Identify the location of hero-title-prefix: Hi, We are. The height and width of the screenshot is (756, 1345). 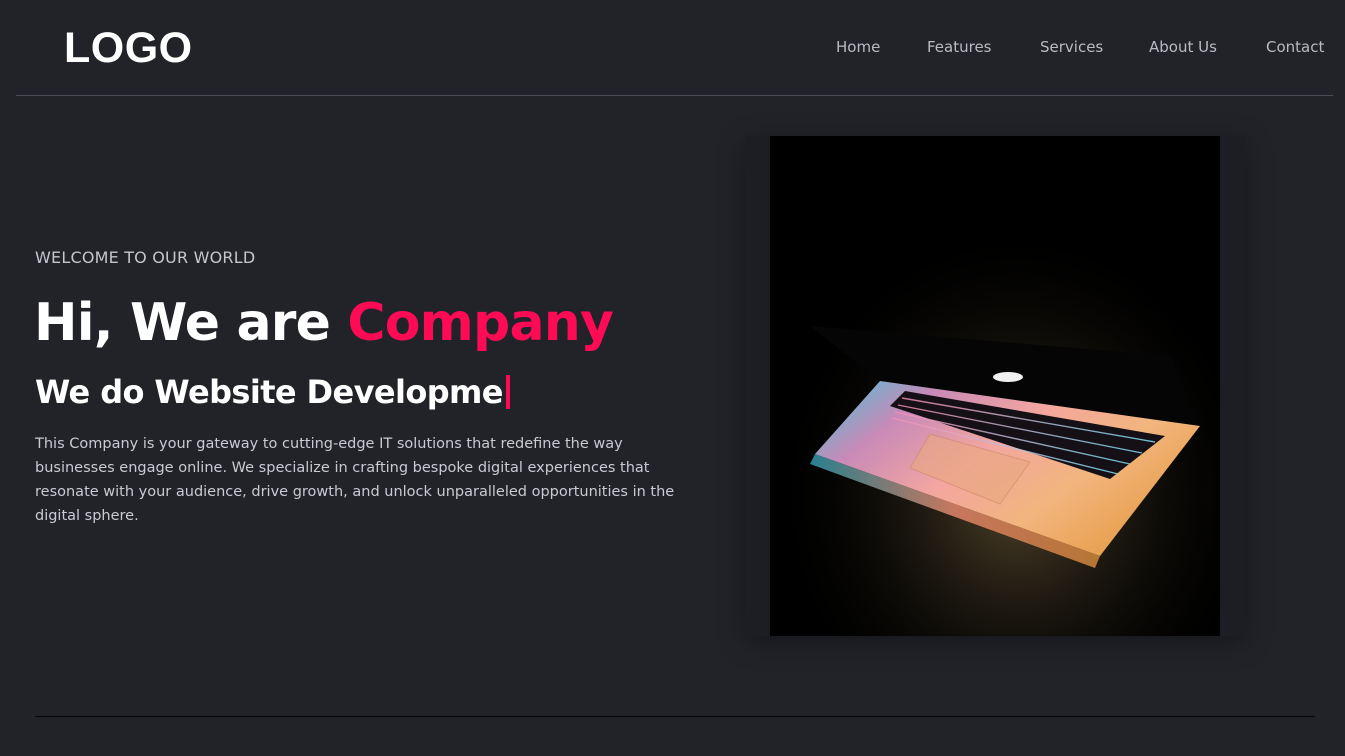
(191, 323).